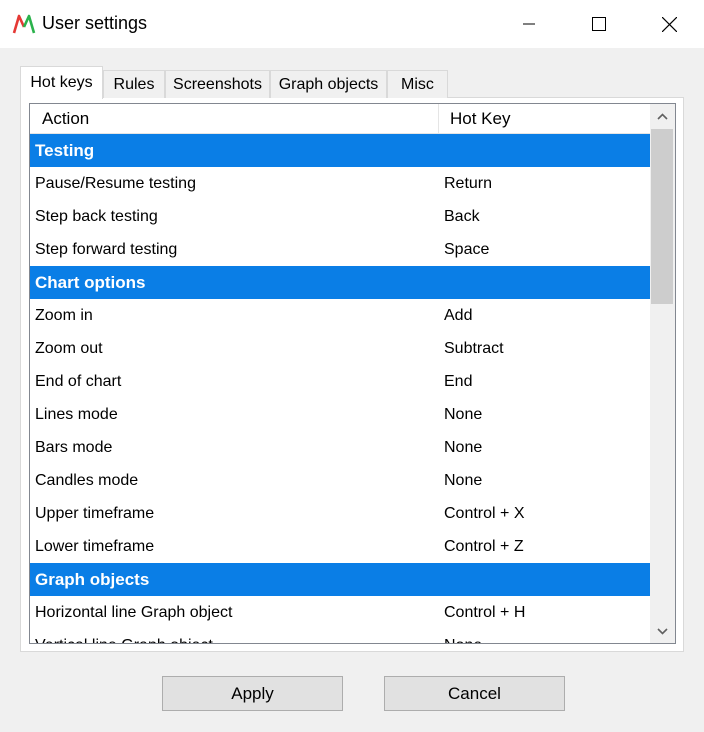 This screenshot has width=704, height=732. What do you see at coordinates (484, 513) in the screenshot?
I see `hotkey-cell: Control + X` at bounding box center [484, 513].